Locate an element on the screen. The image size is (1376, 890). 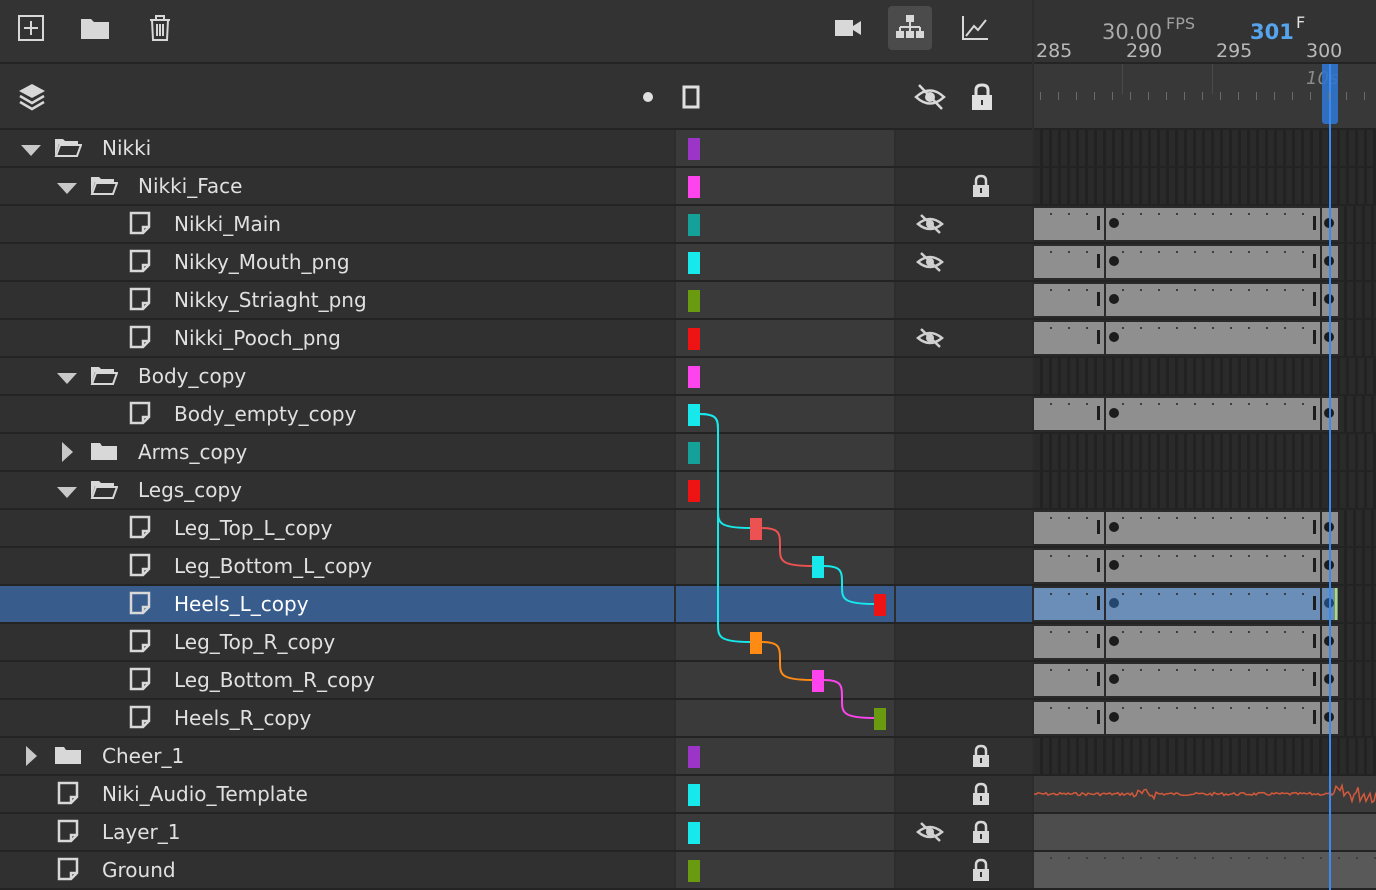
layer-name: Arms_copy is located at coordinates (192, 452).